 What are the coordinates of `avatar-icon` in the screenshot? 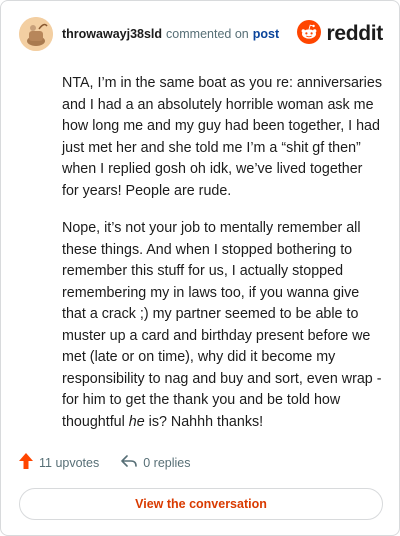 It's located at (36, 34).